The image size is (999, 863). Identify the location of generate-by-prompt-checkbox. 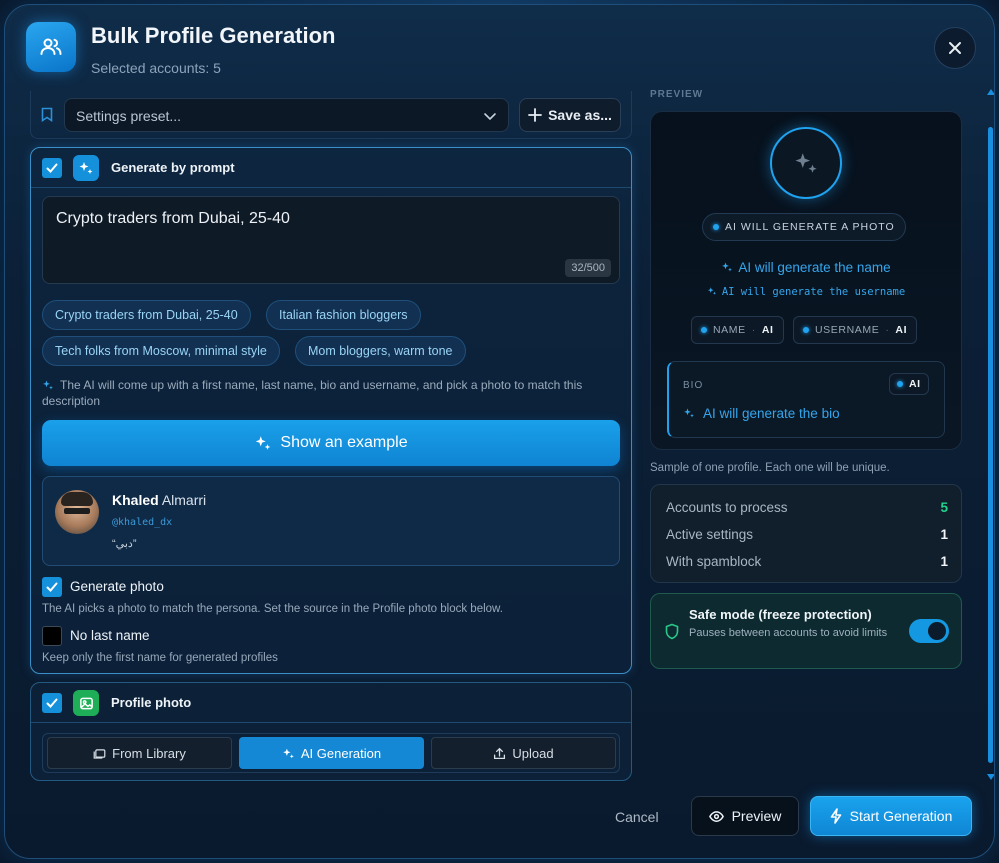
(52, 168).